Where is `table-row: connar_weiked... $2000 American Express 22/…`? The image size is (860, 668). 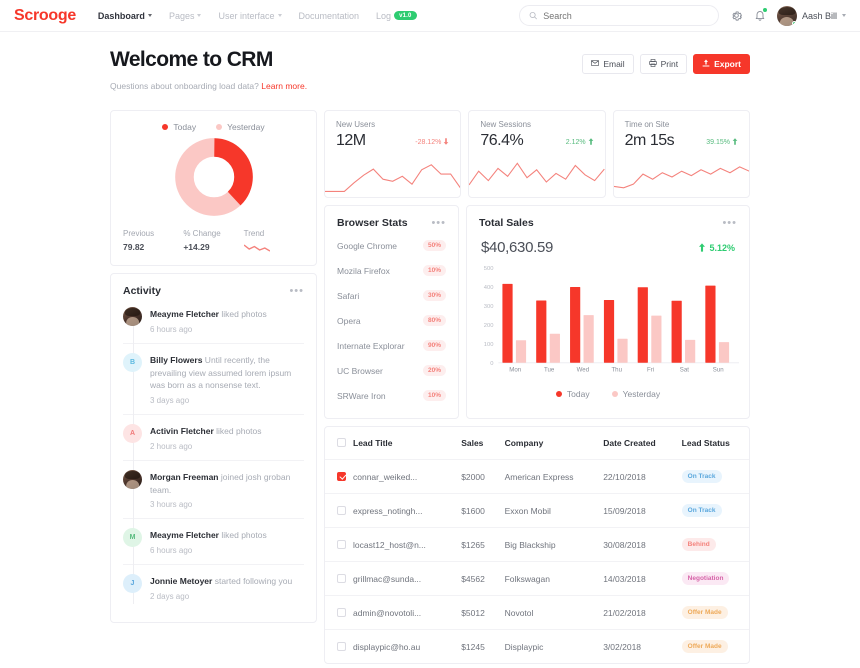 table-row: connar_weiked... $2000 American Express 22/… is located at coordinates (537, 476).